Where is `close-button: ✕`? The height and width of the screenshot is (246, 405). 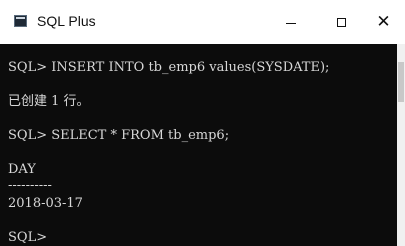
close-button: ✕ is located at coordinates (383, 22).